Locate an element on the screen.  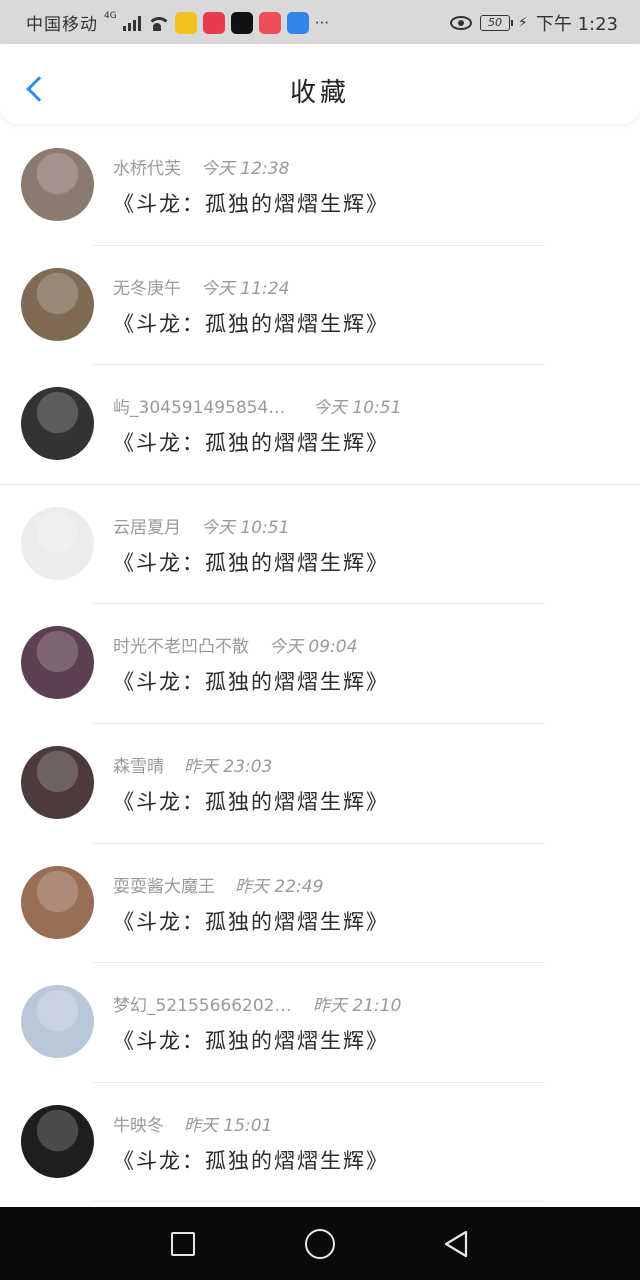
item-meta: 水桥代芙 今天 12:38 is located at coordinates (201, 166).